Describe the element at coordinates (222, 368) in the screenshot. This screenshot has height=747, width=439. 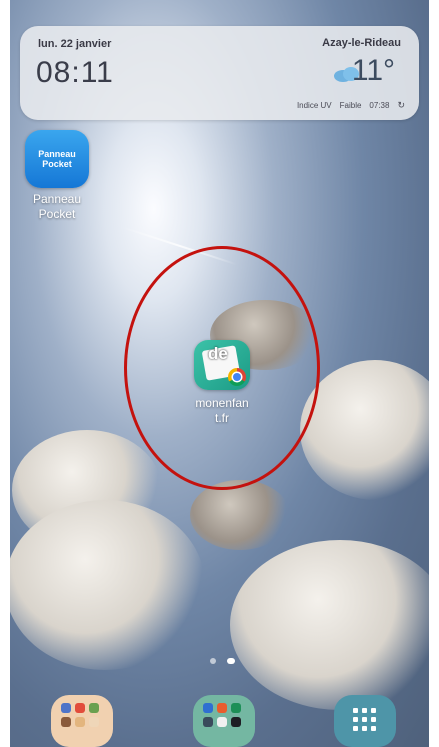
I see `highlight-ellipse` at that location.